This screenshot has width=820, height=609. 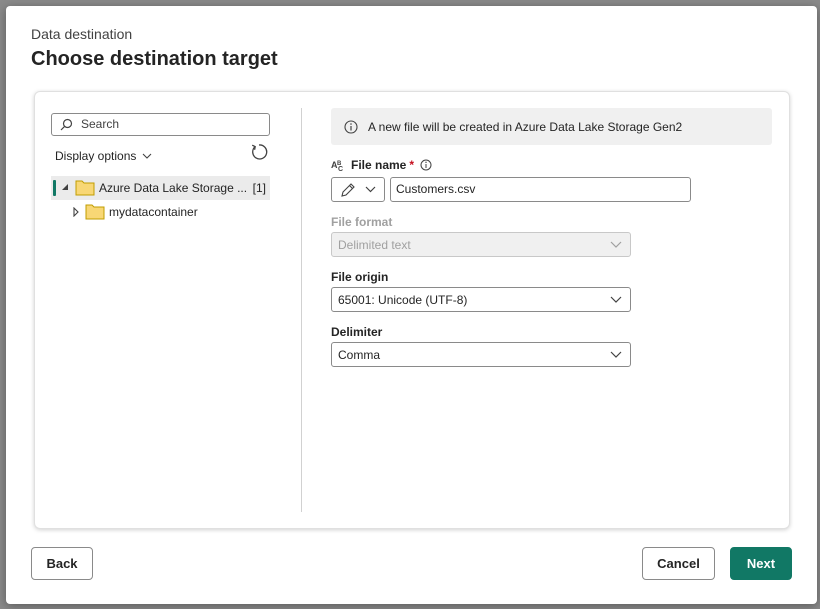 I want to click on file-name-label-text: File name, so click(x=379, y=165).